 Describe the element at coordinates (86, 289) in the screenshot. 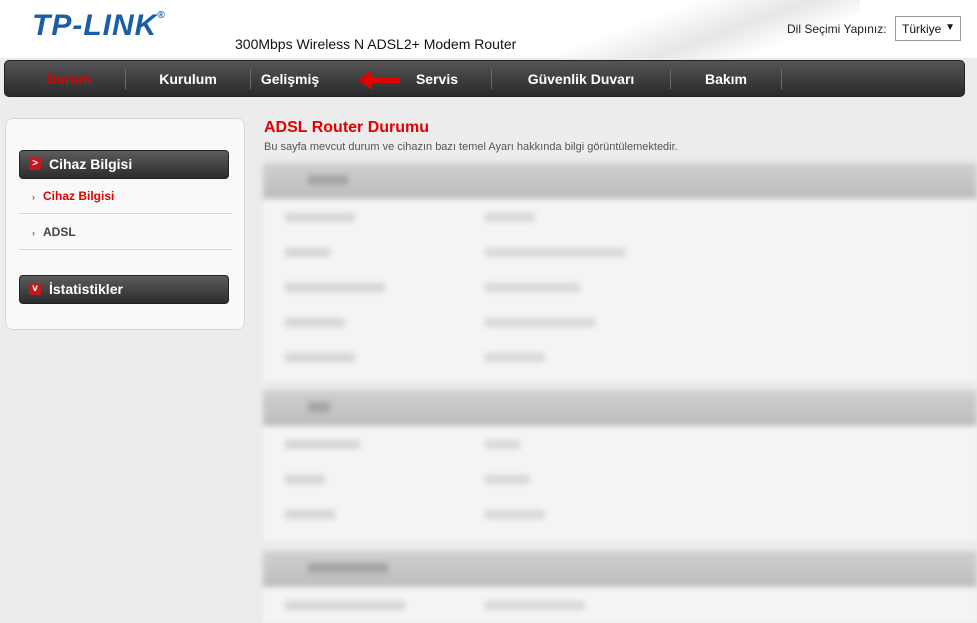

I see `sidebar-group-label: İstatistikler` at that location.